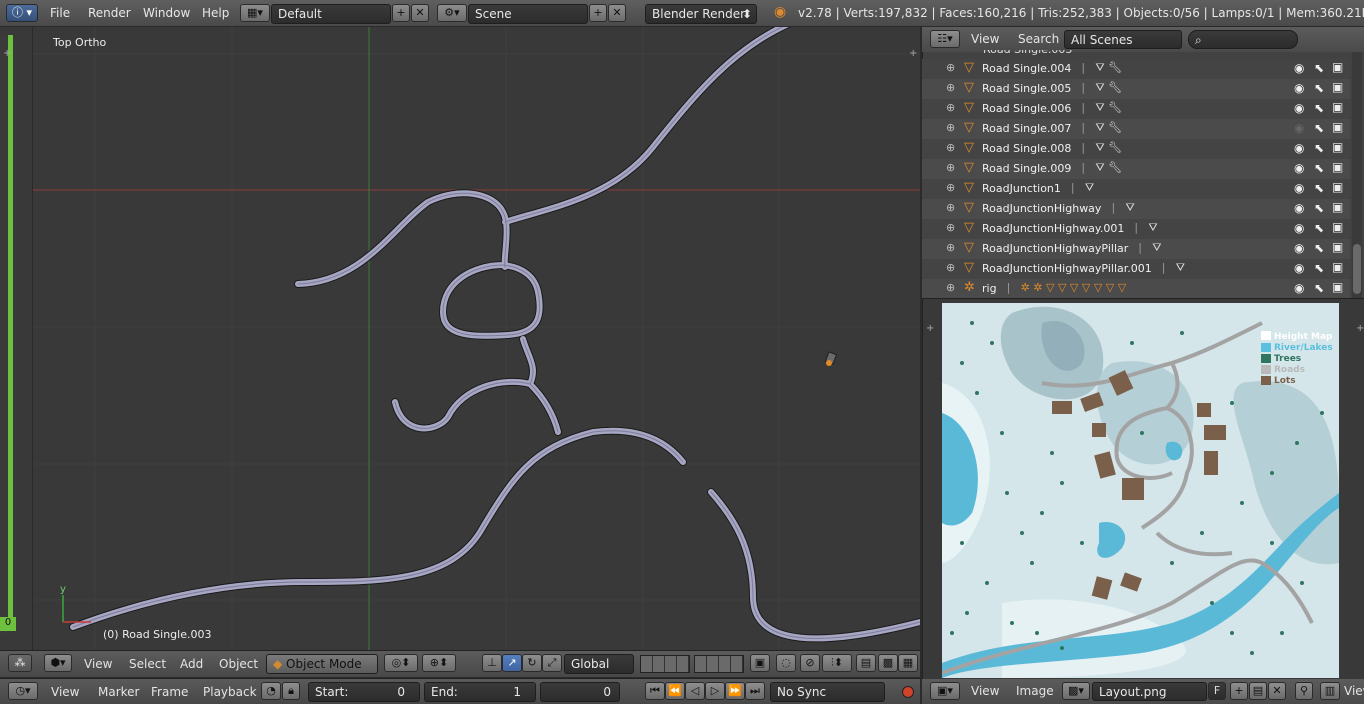 This screenshot has height=704, width=1364. I want to click on remove-layout-icon: ✕, so click(420, 13).